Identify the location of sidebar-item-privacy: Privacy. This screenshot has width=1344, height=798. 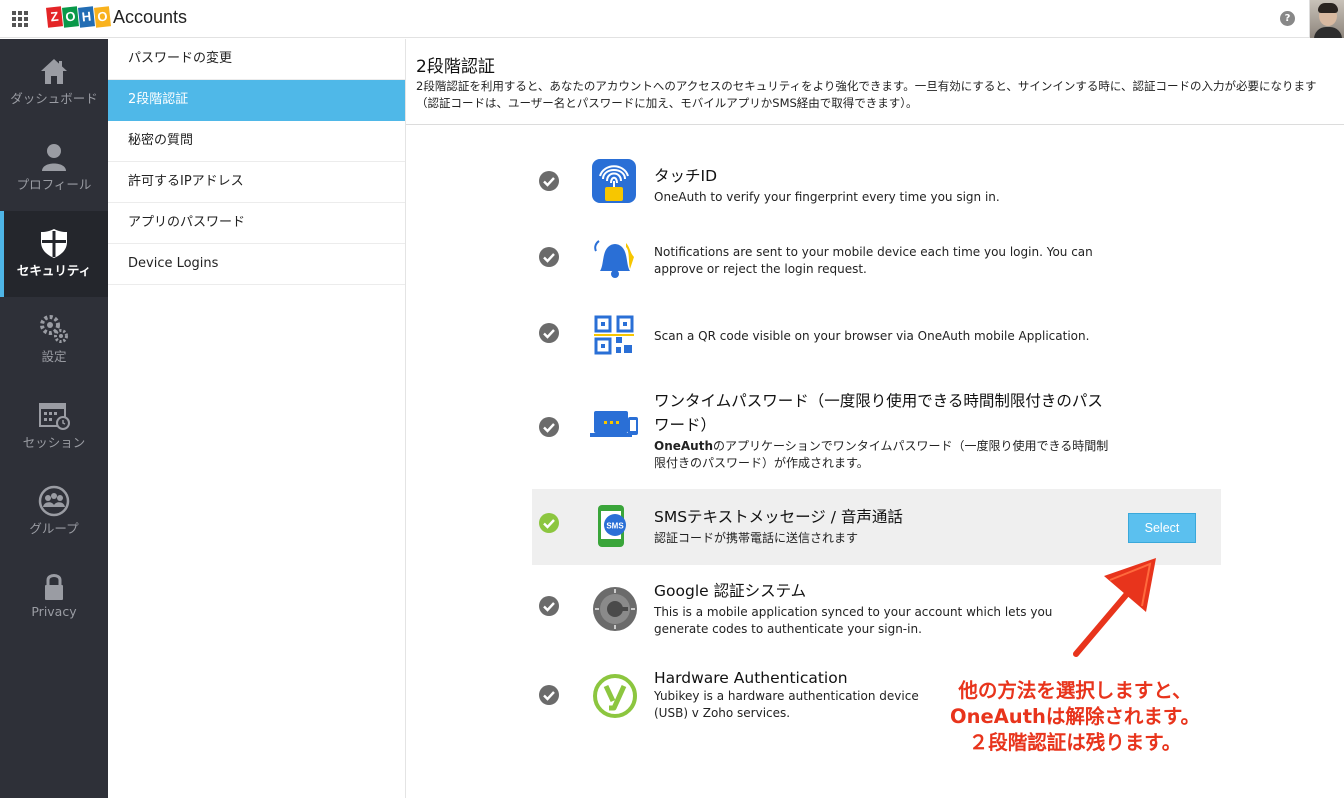
(54, 598).